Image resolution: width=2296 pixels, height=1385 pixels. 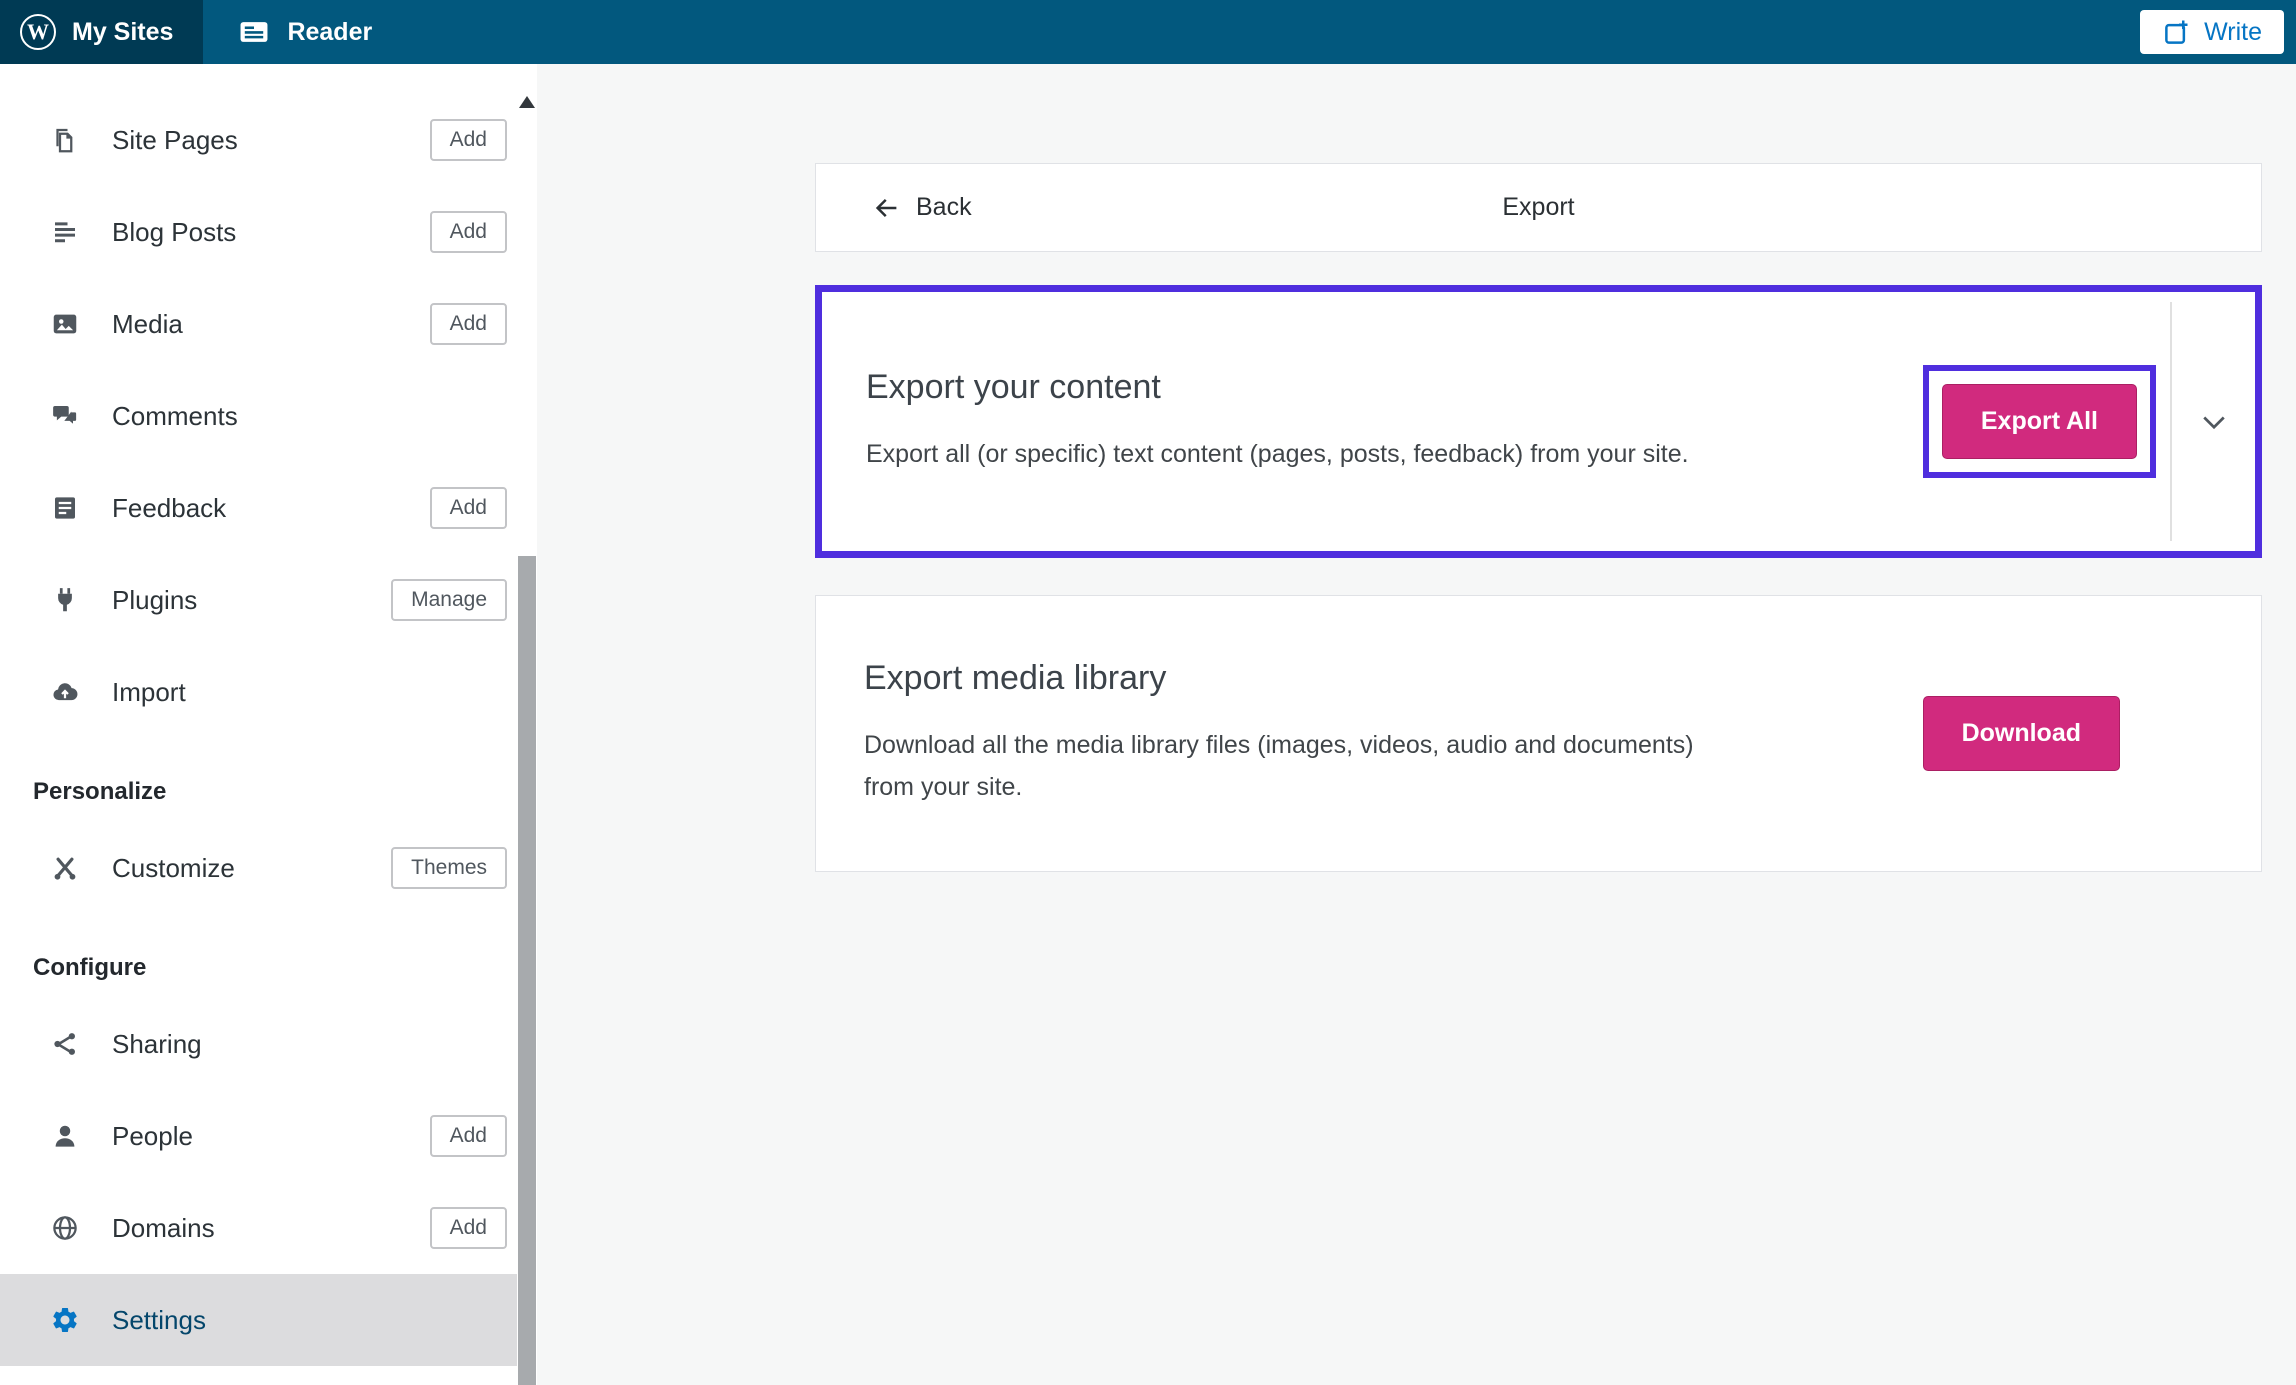 I want to click on annotation-export-all-button: Export All, so click(x=2039, y=421).